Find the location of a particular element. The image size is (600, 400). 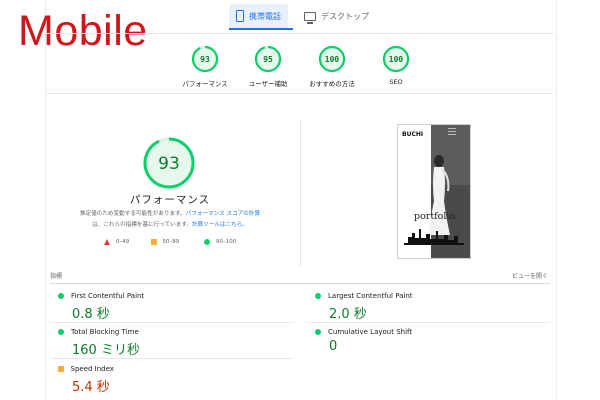

metric-lcp-value: 2.0 秒 is located at coordinates (348, 314).